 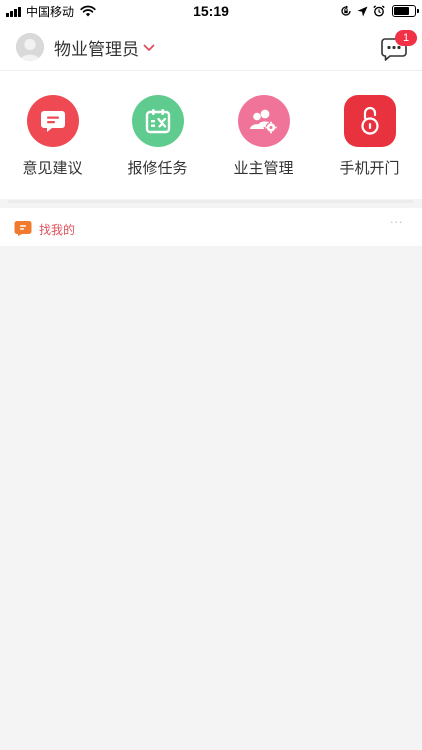 What do you see at coordinates (369, 168) in the screenshot?
I see `action-label: 手机开门` at bounding box center [369, 168].